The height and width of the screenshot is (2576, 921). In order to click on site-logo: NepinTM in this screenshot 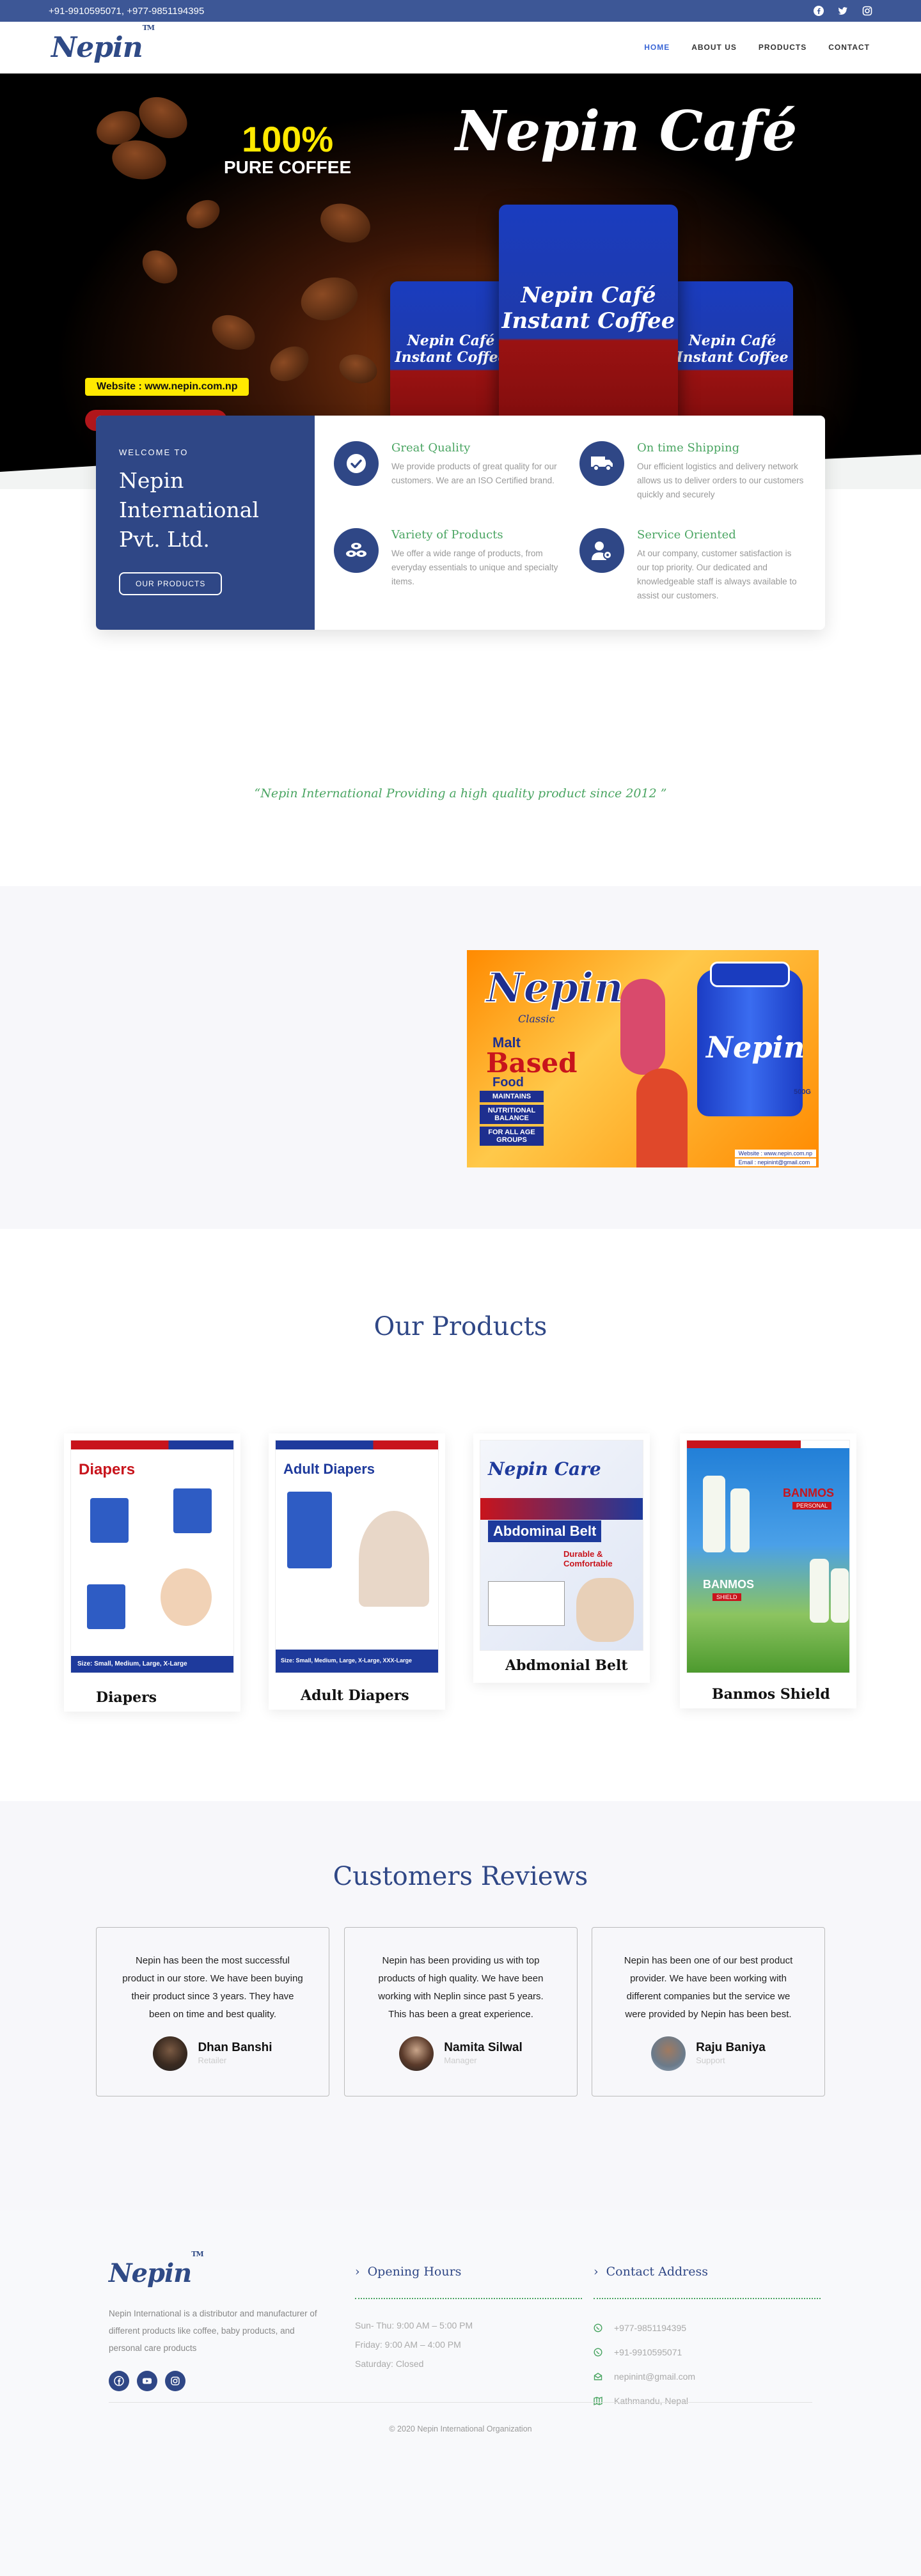, I will do `click(103, 44)`.